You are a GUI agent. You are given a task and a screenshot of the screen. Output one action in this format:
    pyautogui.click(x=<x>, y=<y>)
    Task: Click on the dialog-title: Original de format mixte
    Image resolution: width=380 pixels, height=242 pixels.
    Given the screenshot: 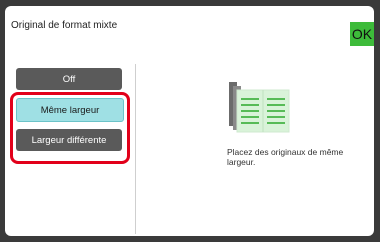 What is the action you would take?
    pyautogui.click(x=64, y=25)
    